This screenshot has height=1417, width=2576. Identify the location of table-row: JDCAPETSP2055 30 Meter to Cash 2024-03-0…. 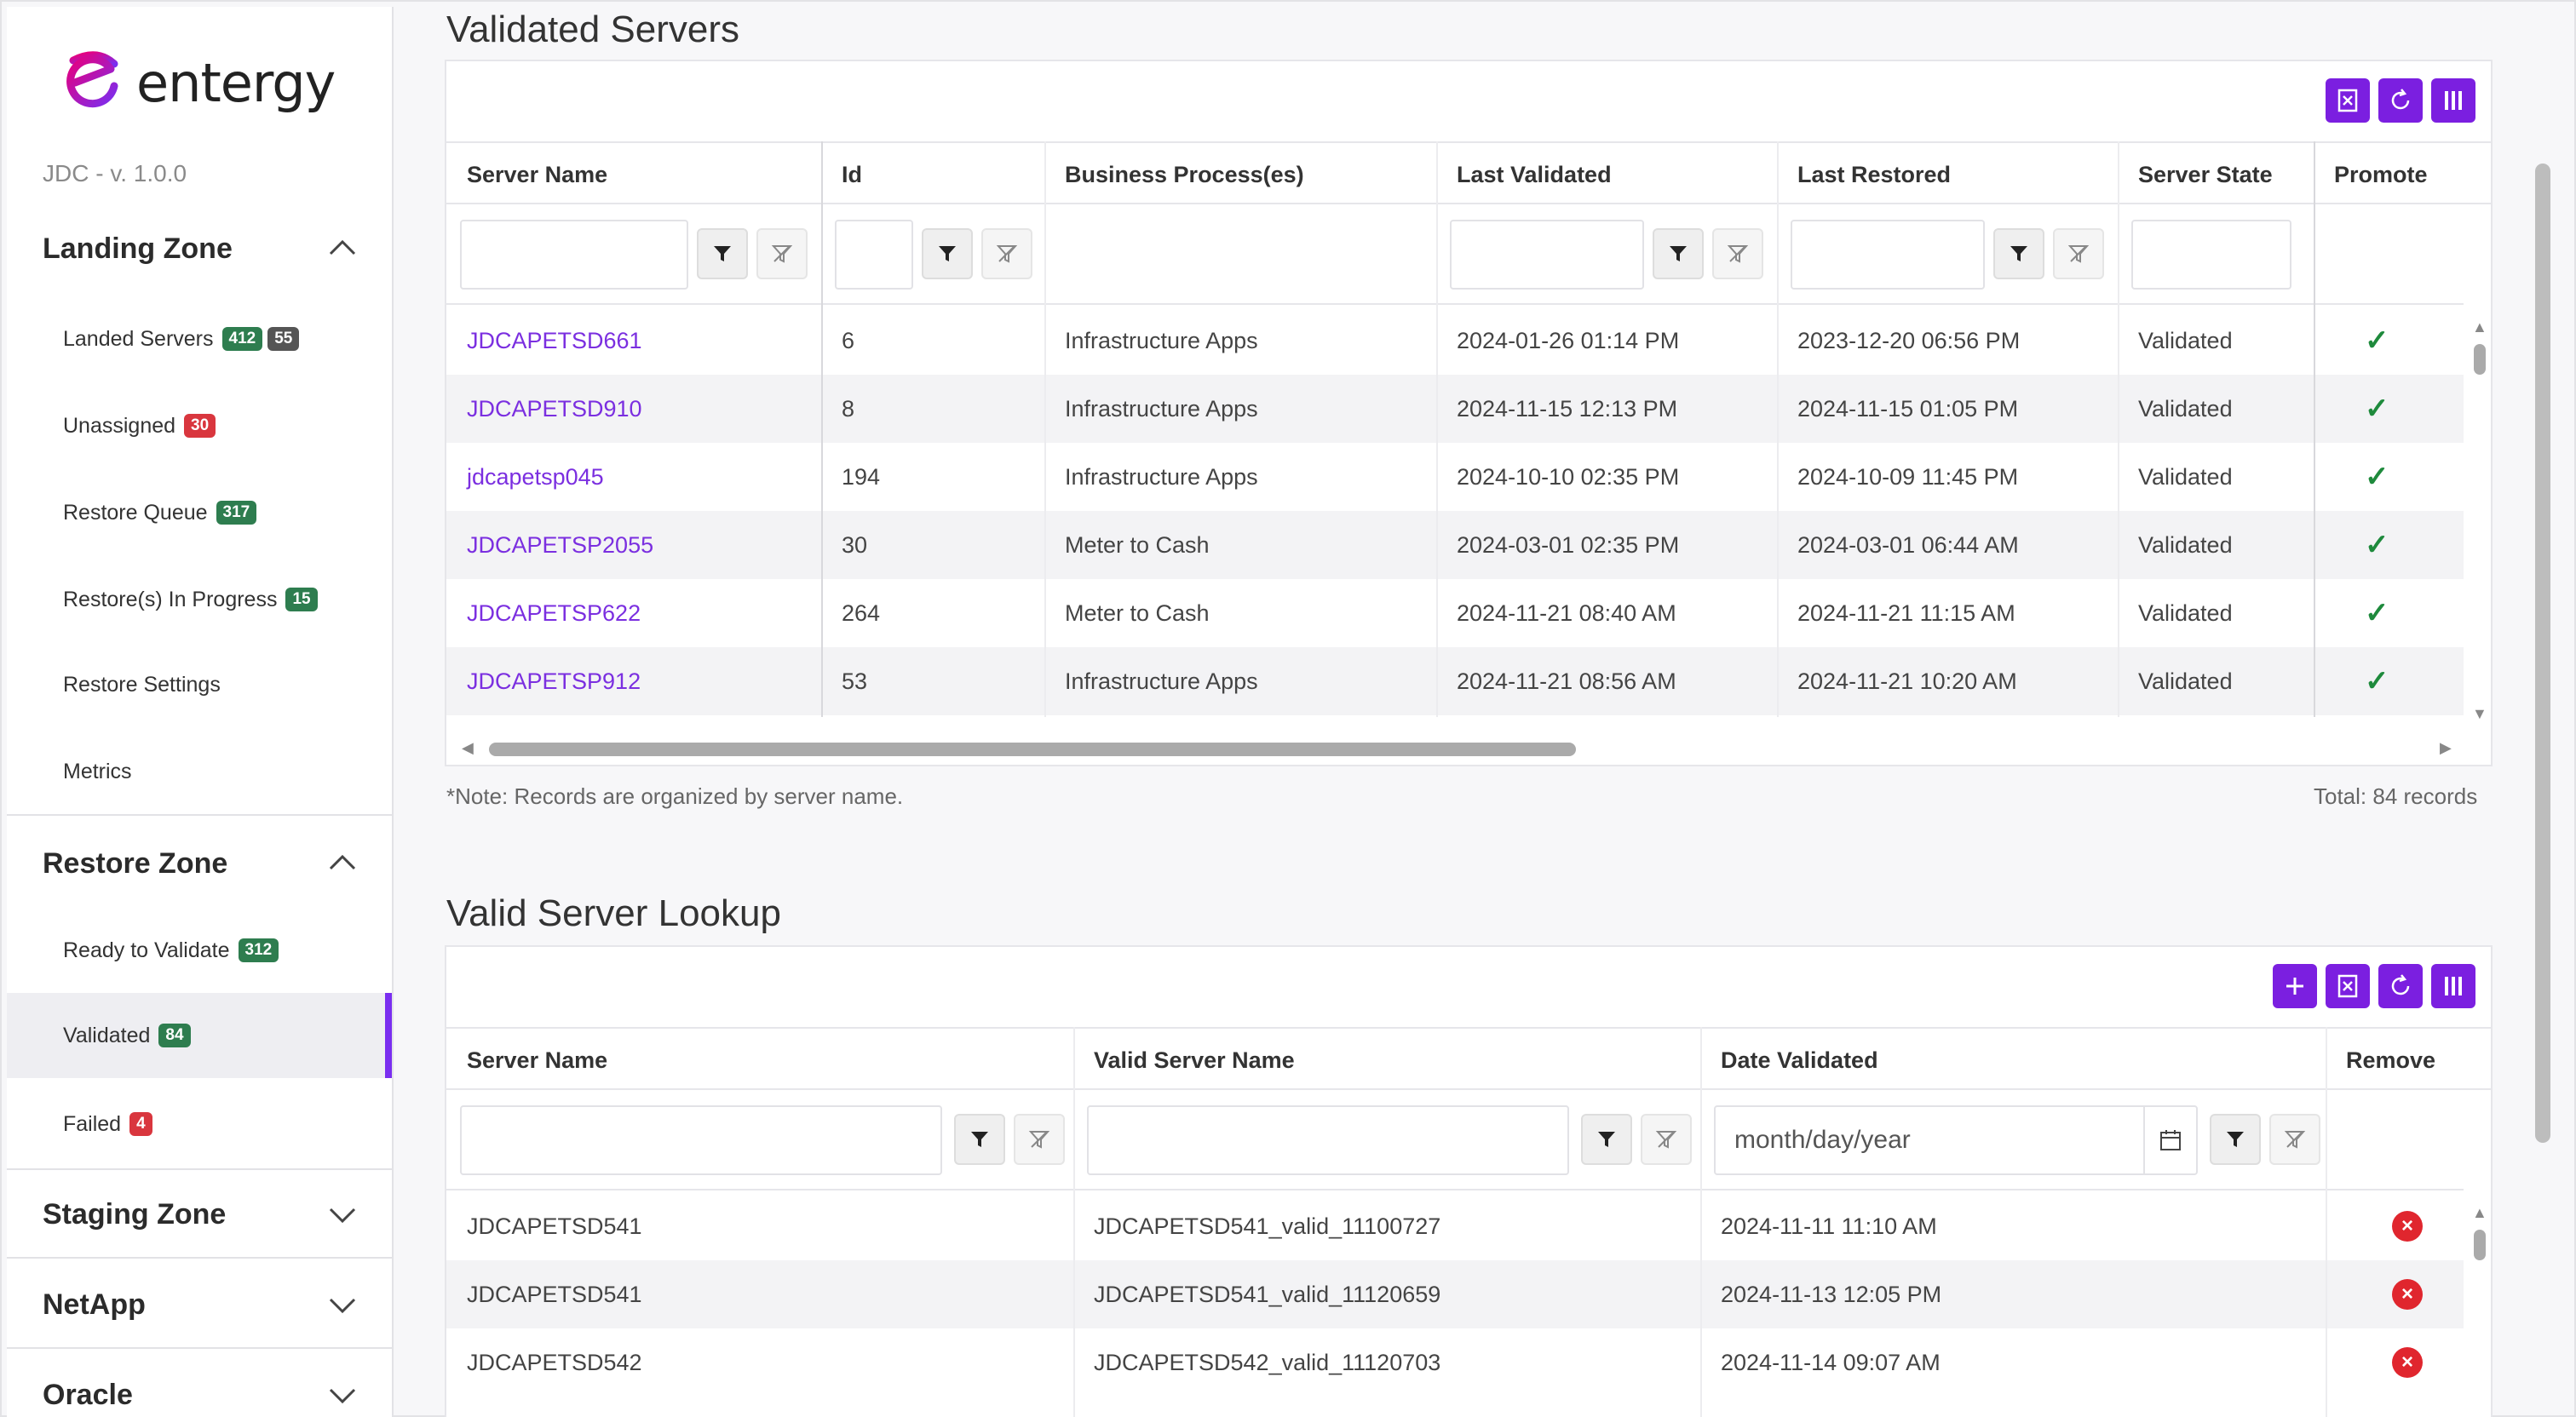
(1455, 545).